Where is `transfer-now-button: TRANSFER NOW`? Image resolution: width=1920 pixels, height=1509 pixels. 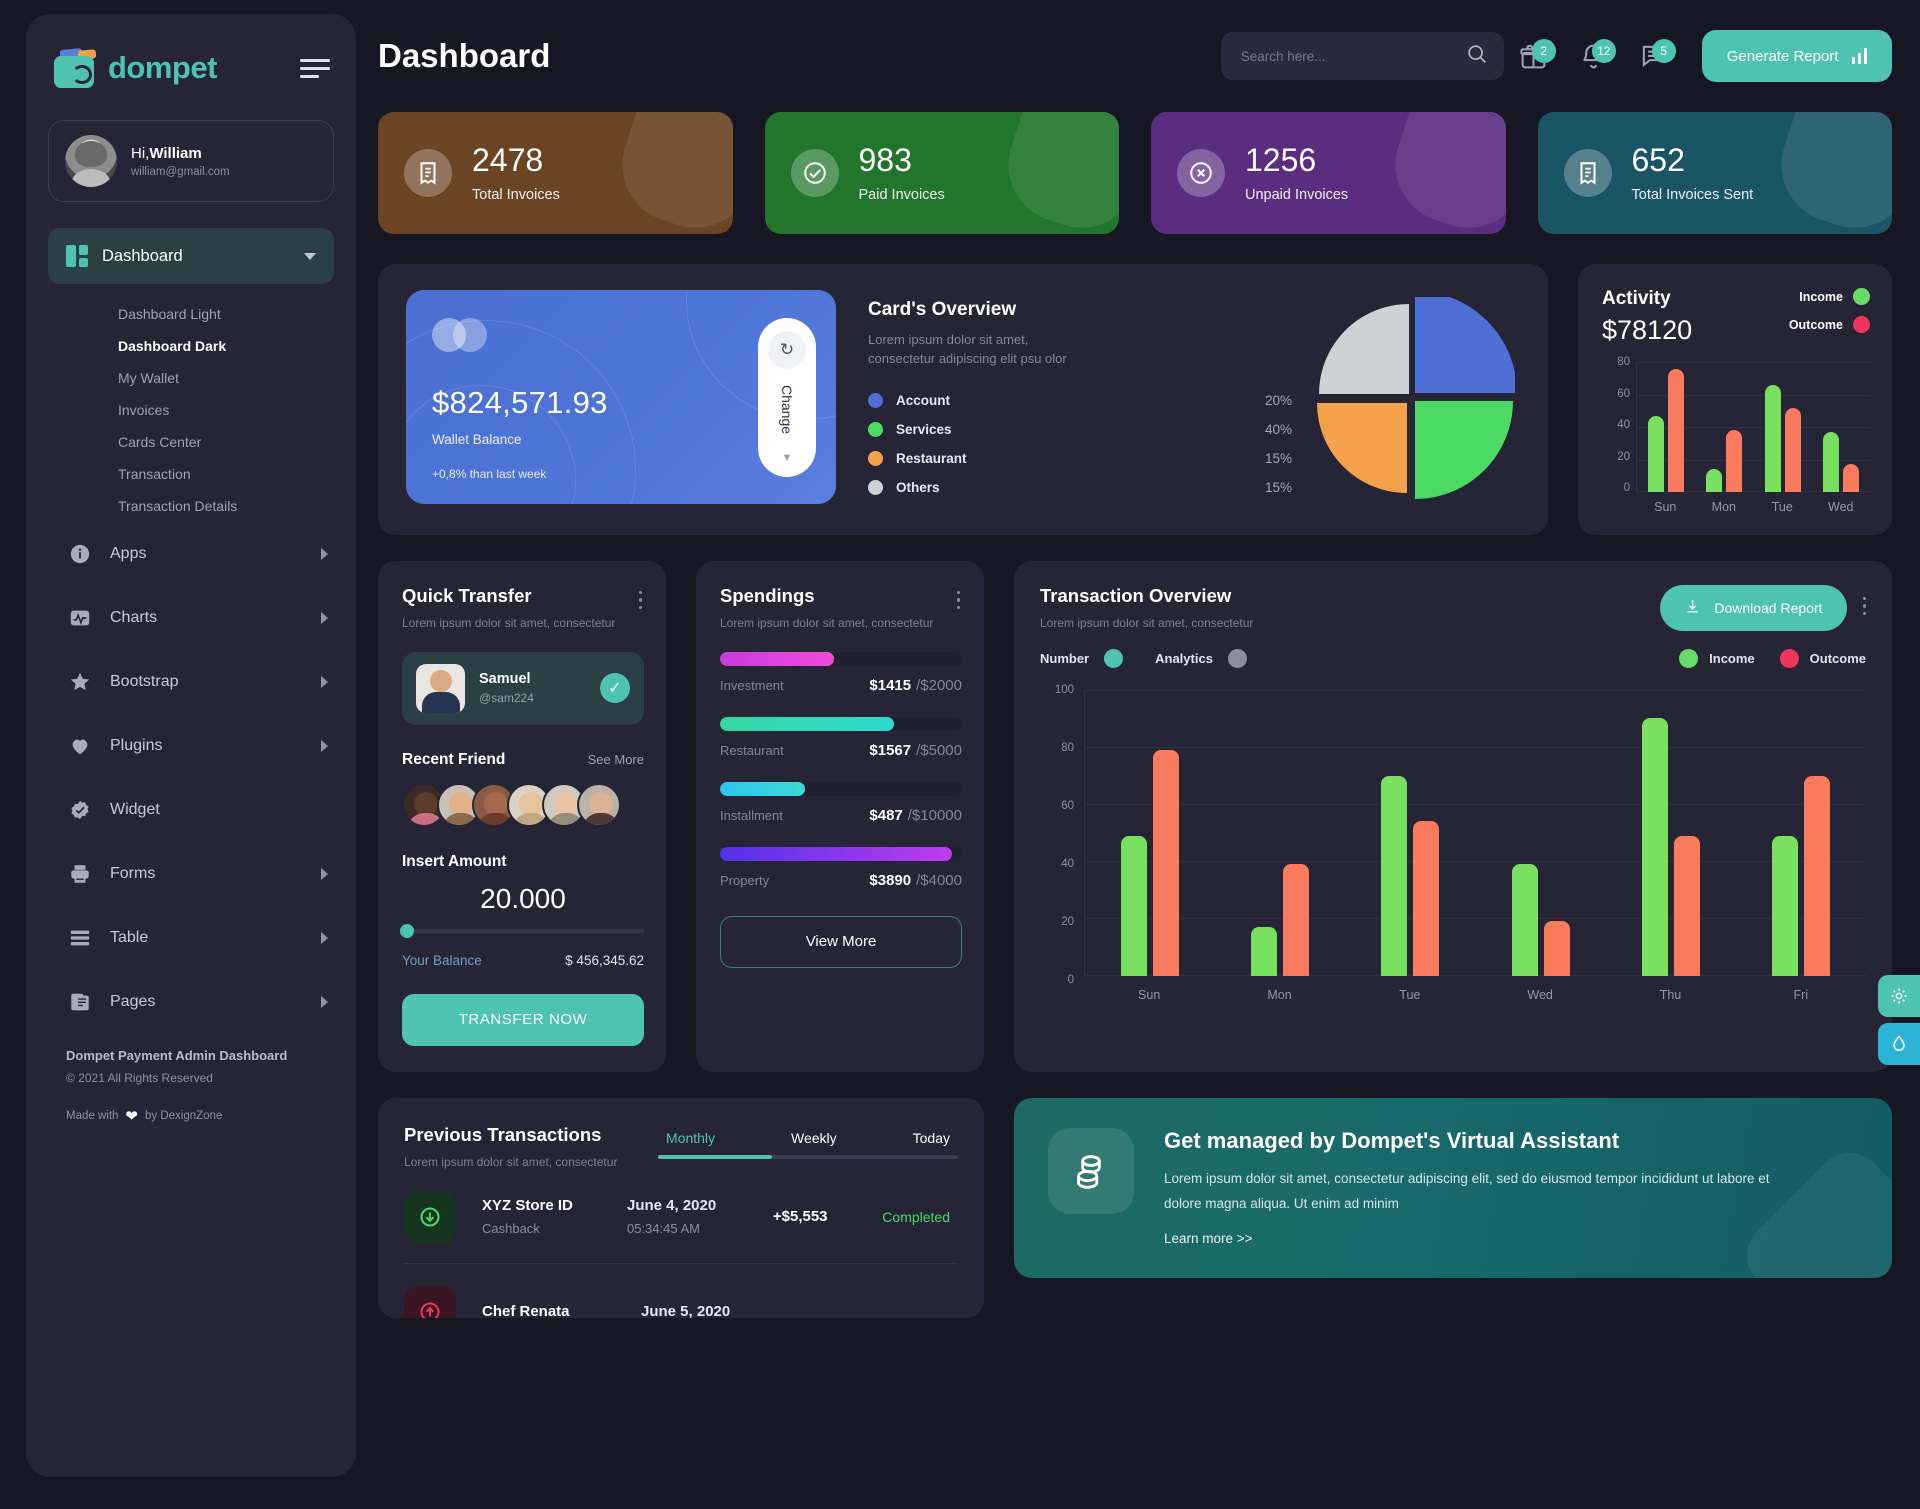
transfer-now-button: TRANSFER NOW is located at coordinates (523, 1019).